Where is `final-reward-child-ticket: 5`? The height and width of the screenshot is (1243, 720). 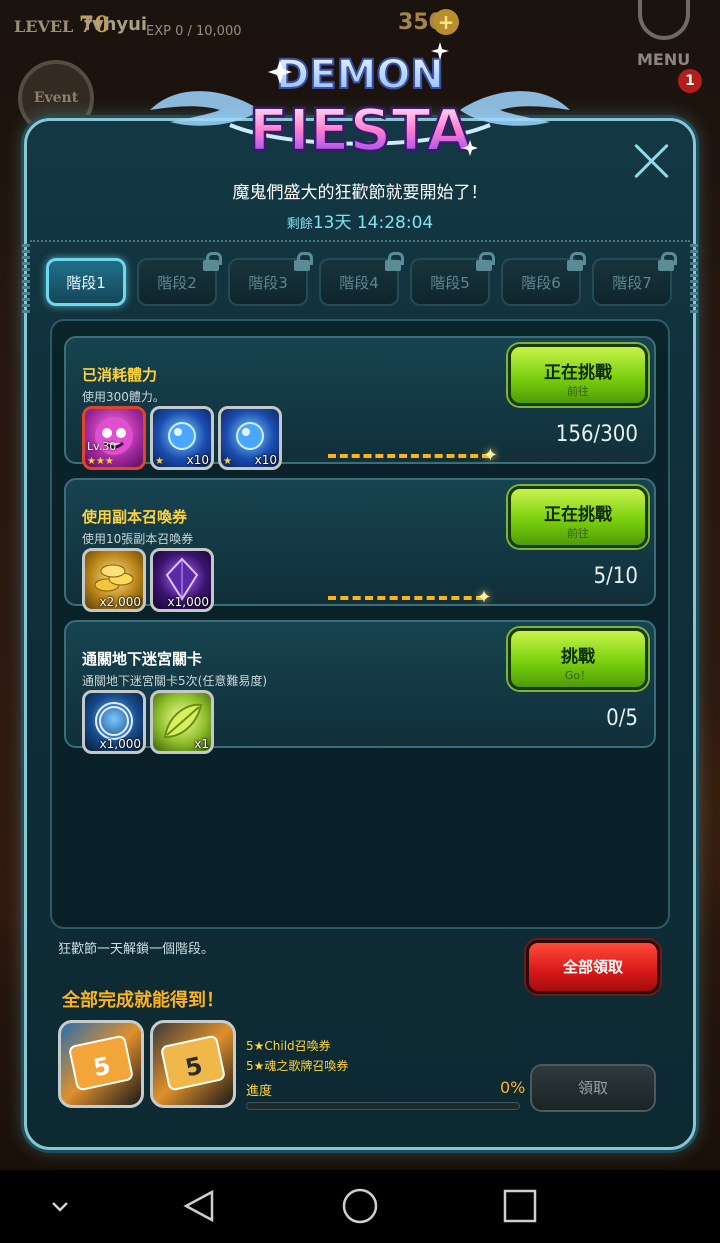 final-reward-child-ticket: 5 is located at coordinates (101, 1064).